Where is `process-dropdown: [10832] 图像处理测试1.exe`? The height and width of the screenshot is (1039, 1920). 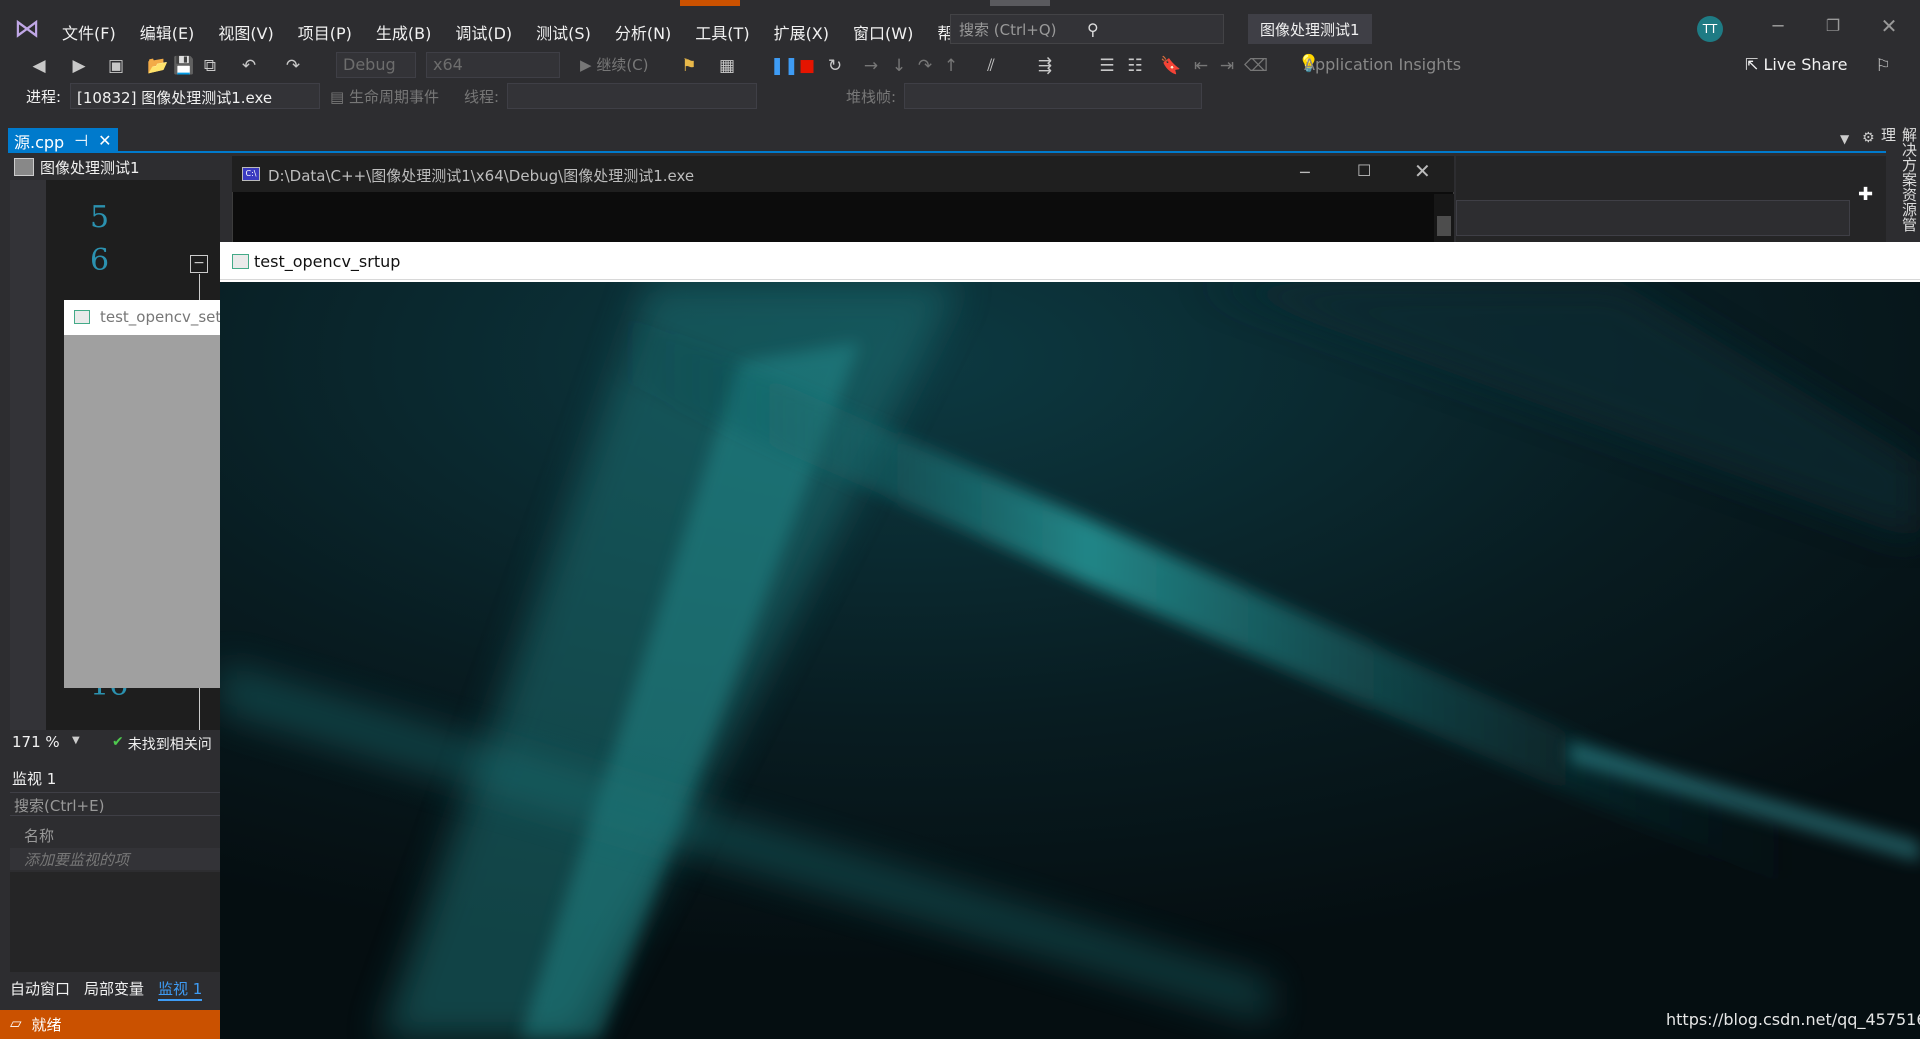
process-dropdown: [10832] 图像处理测试1.exe is located at coordinates (195, 96).